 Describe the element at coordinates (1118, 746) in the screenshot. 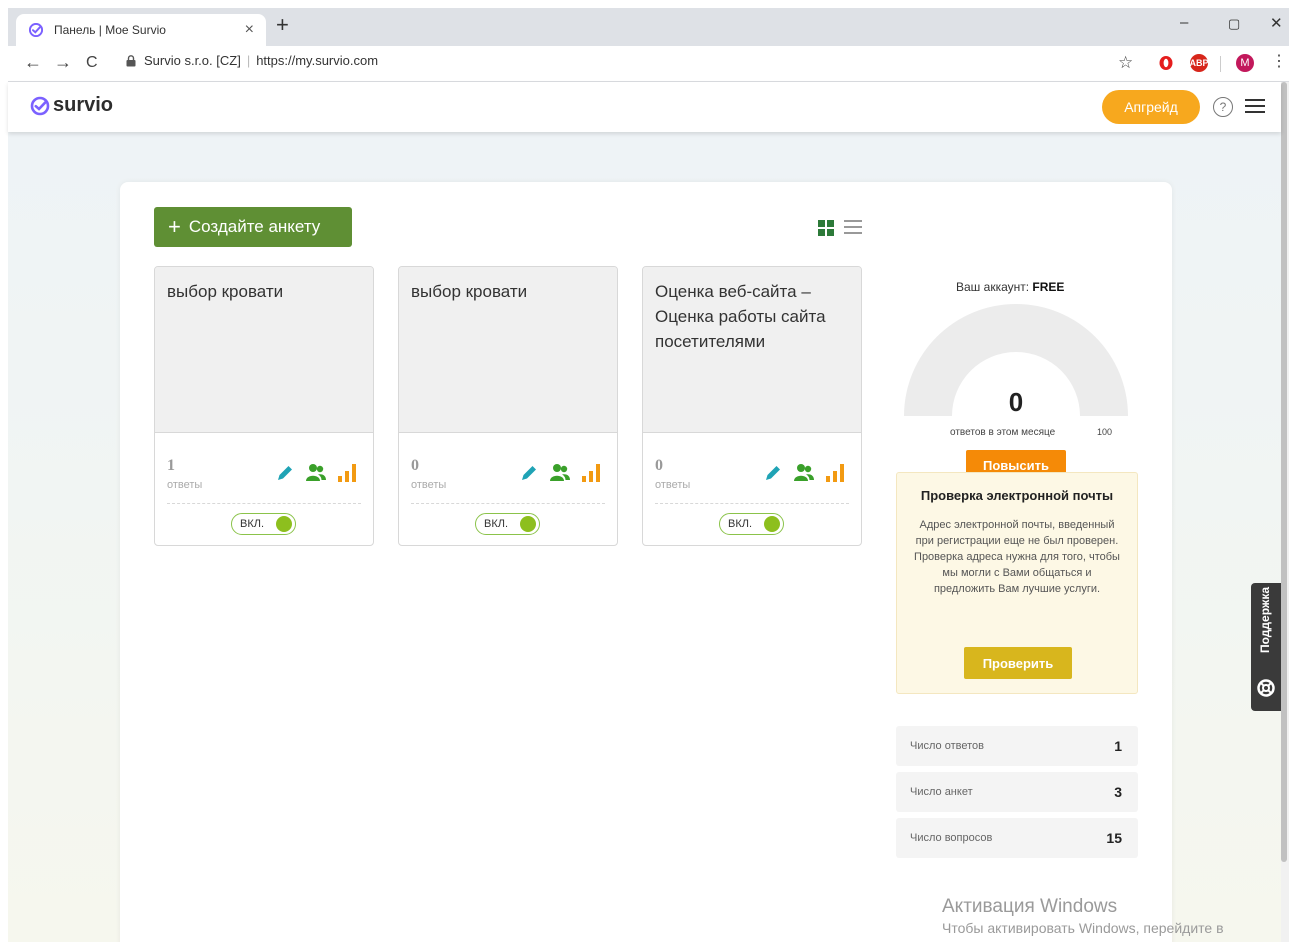

I see `stat-value: 1` at that location.